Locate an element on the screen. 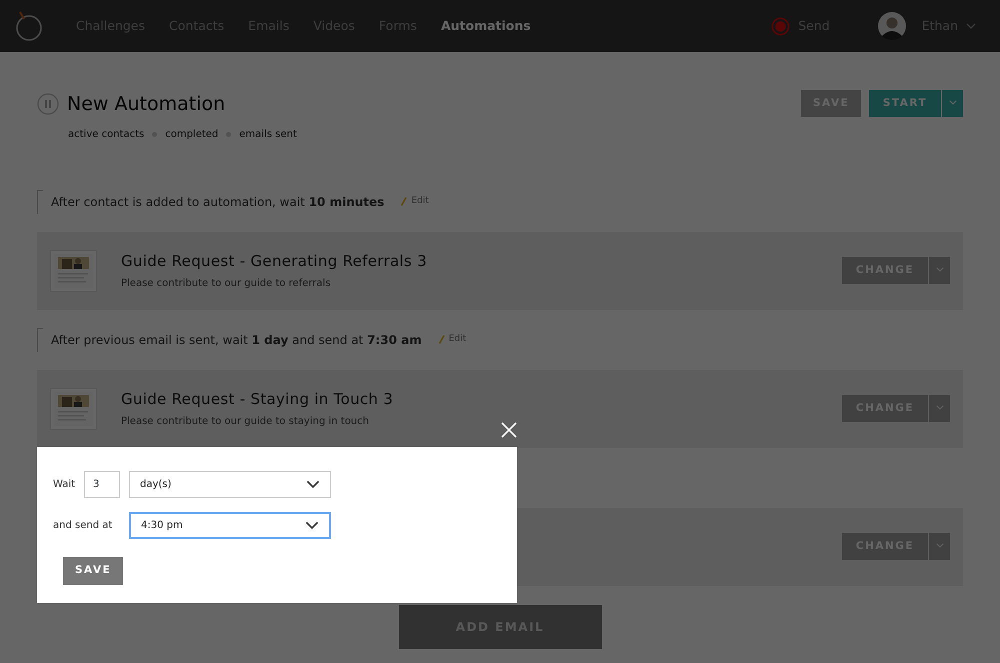  nav-link: Automations is located at coordinates (485, 26).